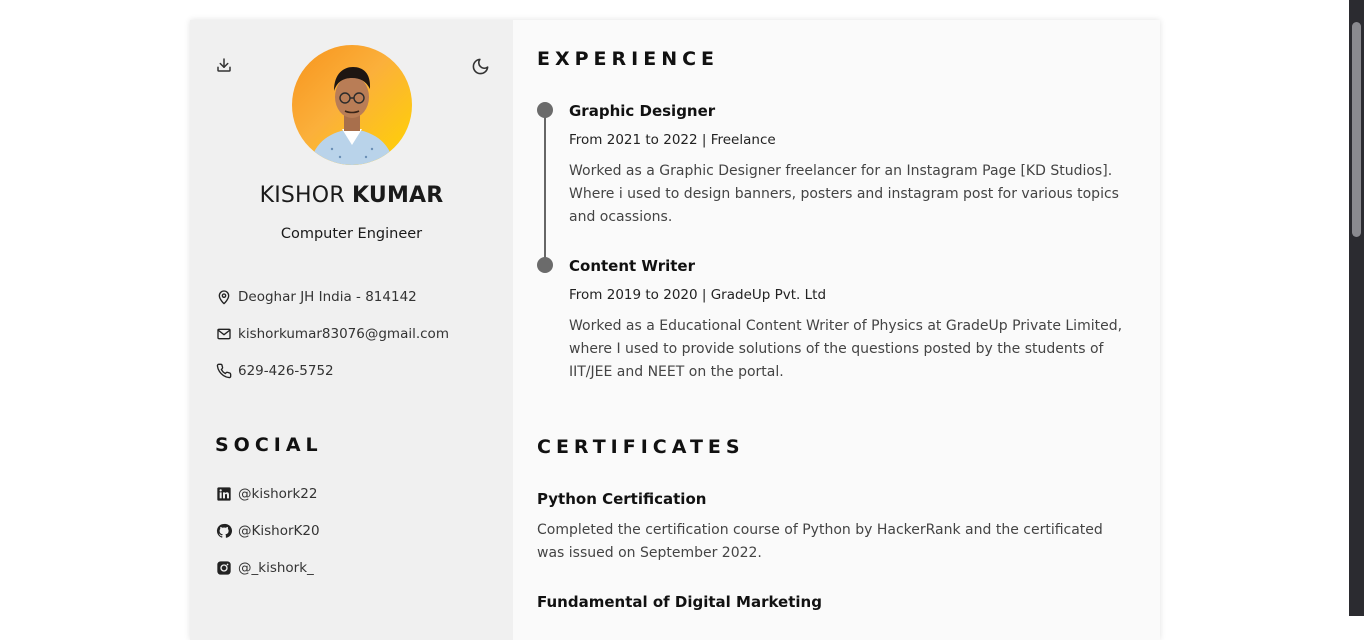 Image resolution: width=1364 pixels, height=640 pixels. Describe the element at coordinates (276, 568) in the screenshot. I see `social-instagram-text: @_kishork_` at that location.